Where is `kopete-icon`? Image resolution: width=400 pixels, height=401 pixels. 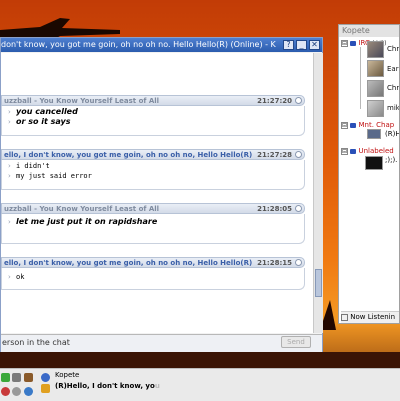
kopete-icon is located at coordinates (45, 377).